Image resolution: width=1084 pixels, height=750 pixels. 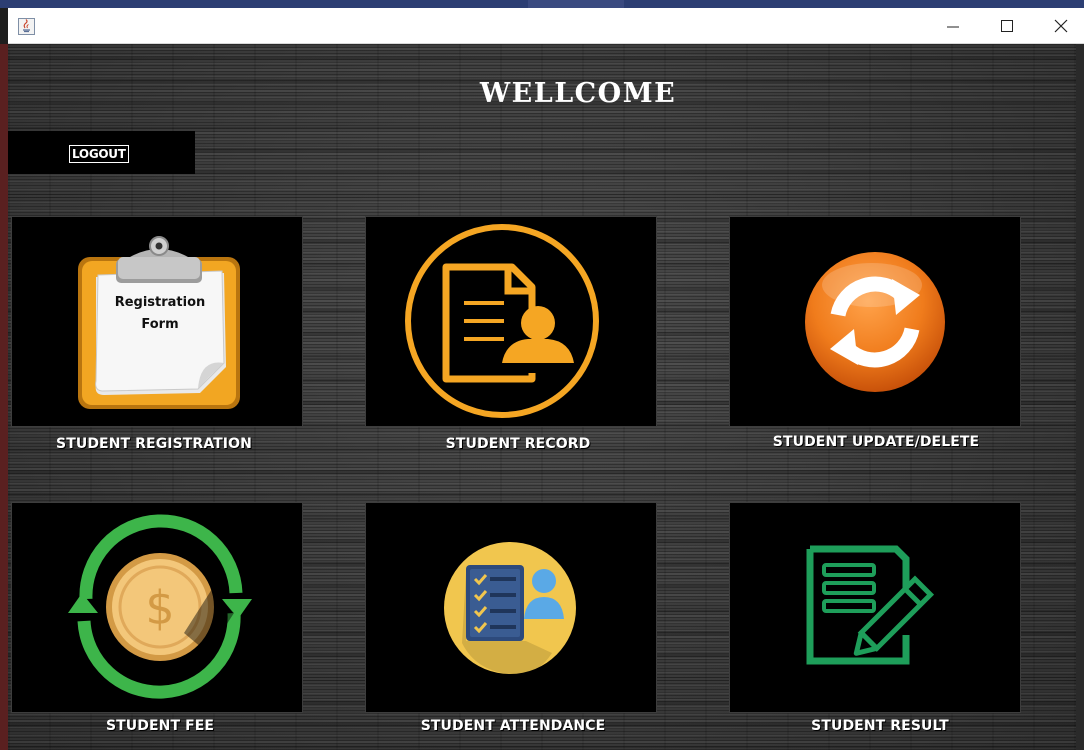 I want to click on close-icon, so click(x=1061, y=26).